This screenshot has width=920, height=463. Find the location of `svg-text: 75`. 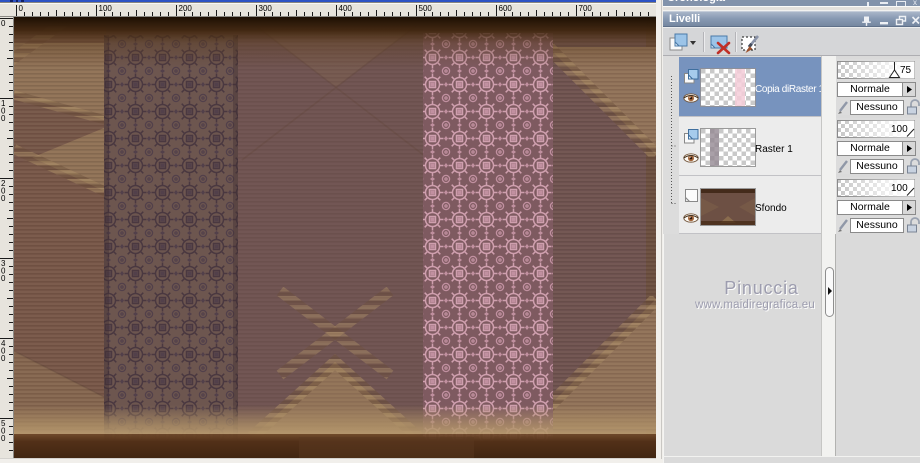

svg-text: 75 is located at coordinates (906, 70).